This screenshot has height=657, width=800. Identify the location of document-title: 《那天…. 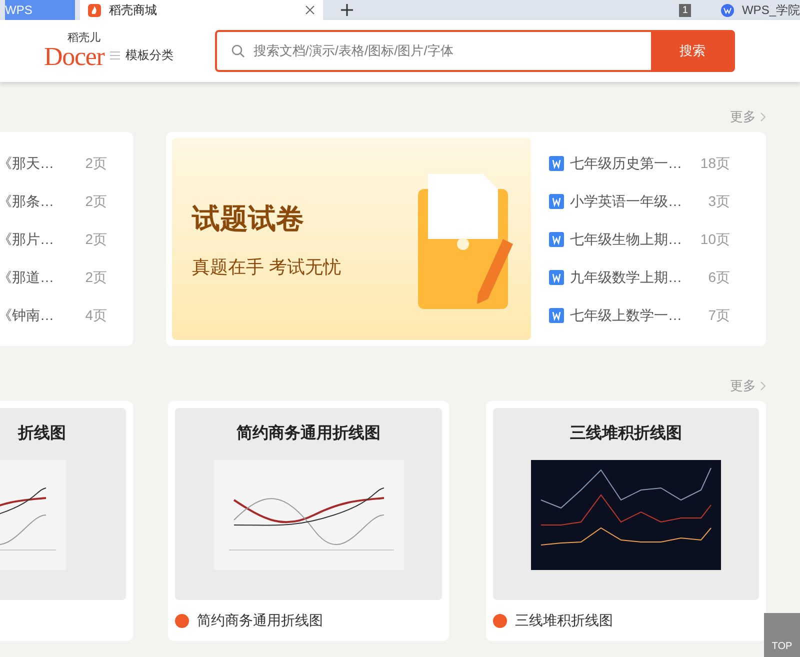
(27, 163).